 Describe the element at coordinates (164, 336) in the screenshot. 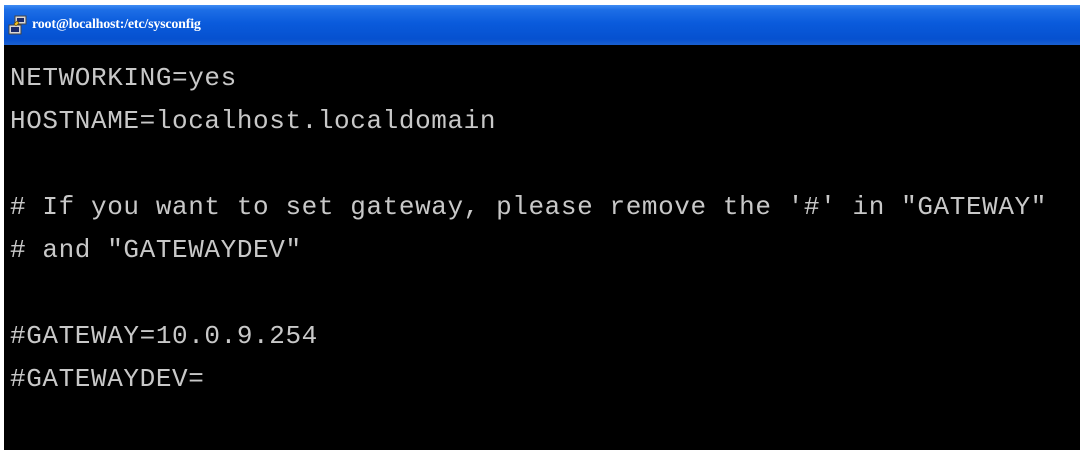

I see `terminal-line: #GATEWAY=10.0.9.254` at that location.